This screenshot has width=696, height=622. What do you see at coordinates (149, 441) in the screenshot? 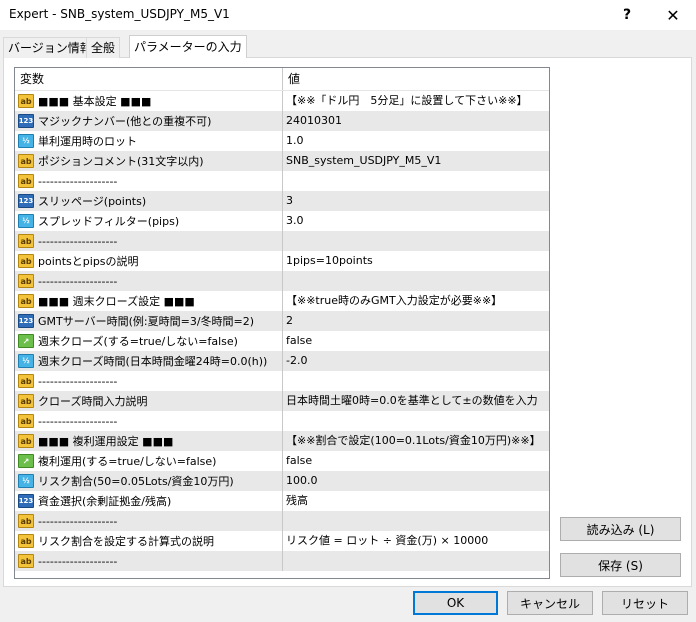
I see `param-name-cell: ab ■■■ 複利運用設定 ■■■` at bounding box center [149, 441].